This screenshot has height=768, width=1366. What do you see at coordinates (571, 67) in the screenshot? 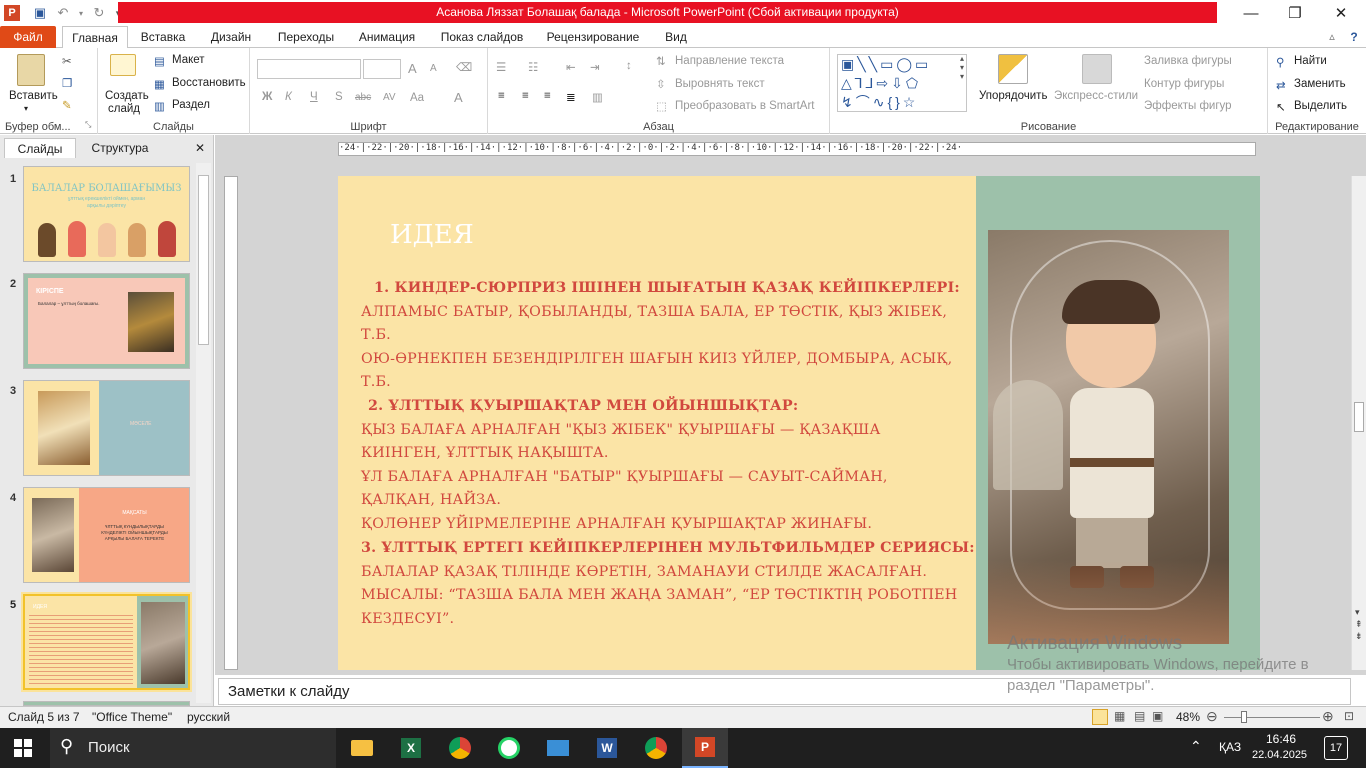
I see `decrease-indent-icon: ⇤` at bounding box center [571, 67].